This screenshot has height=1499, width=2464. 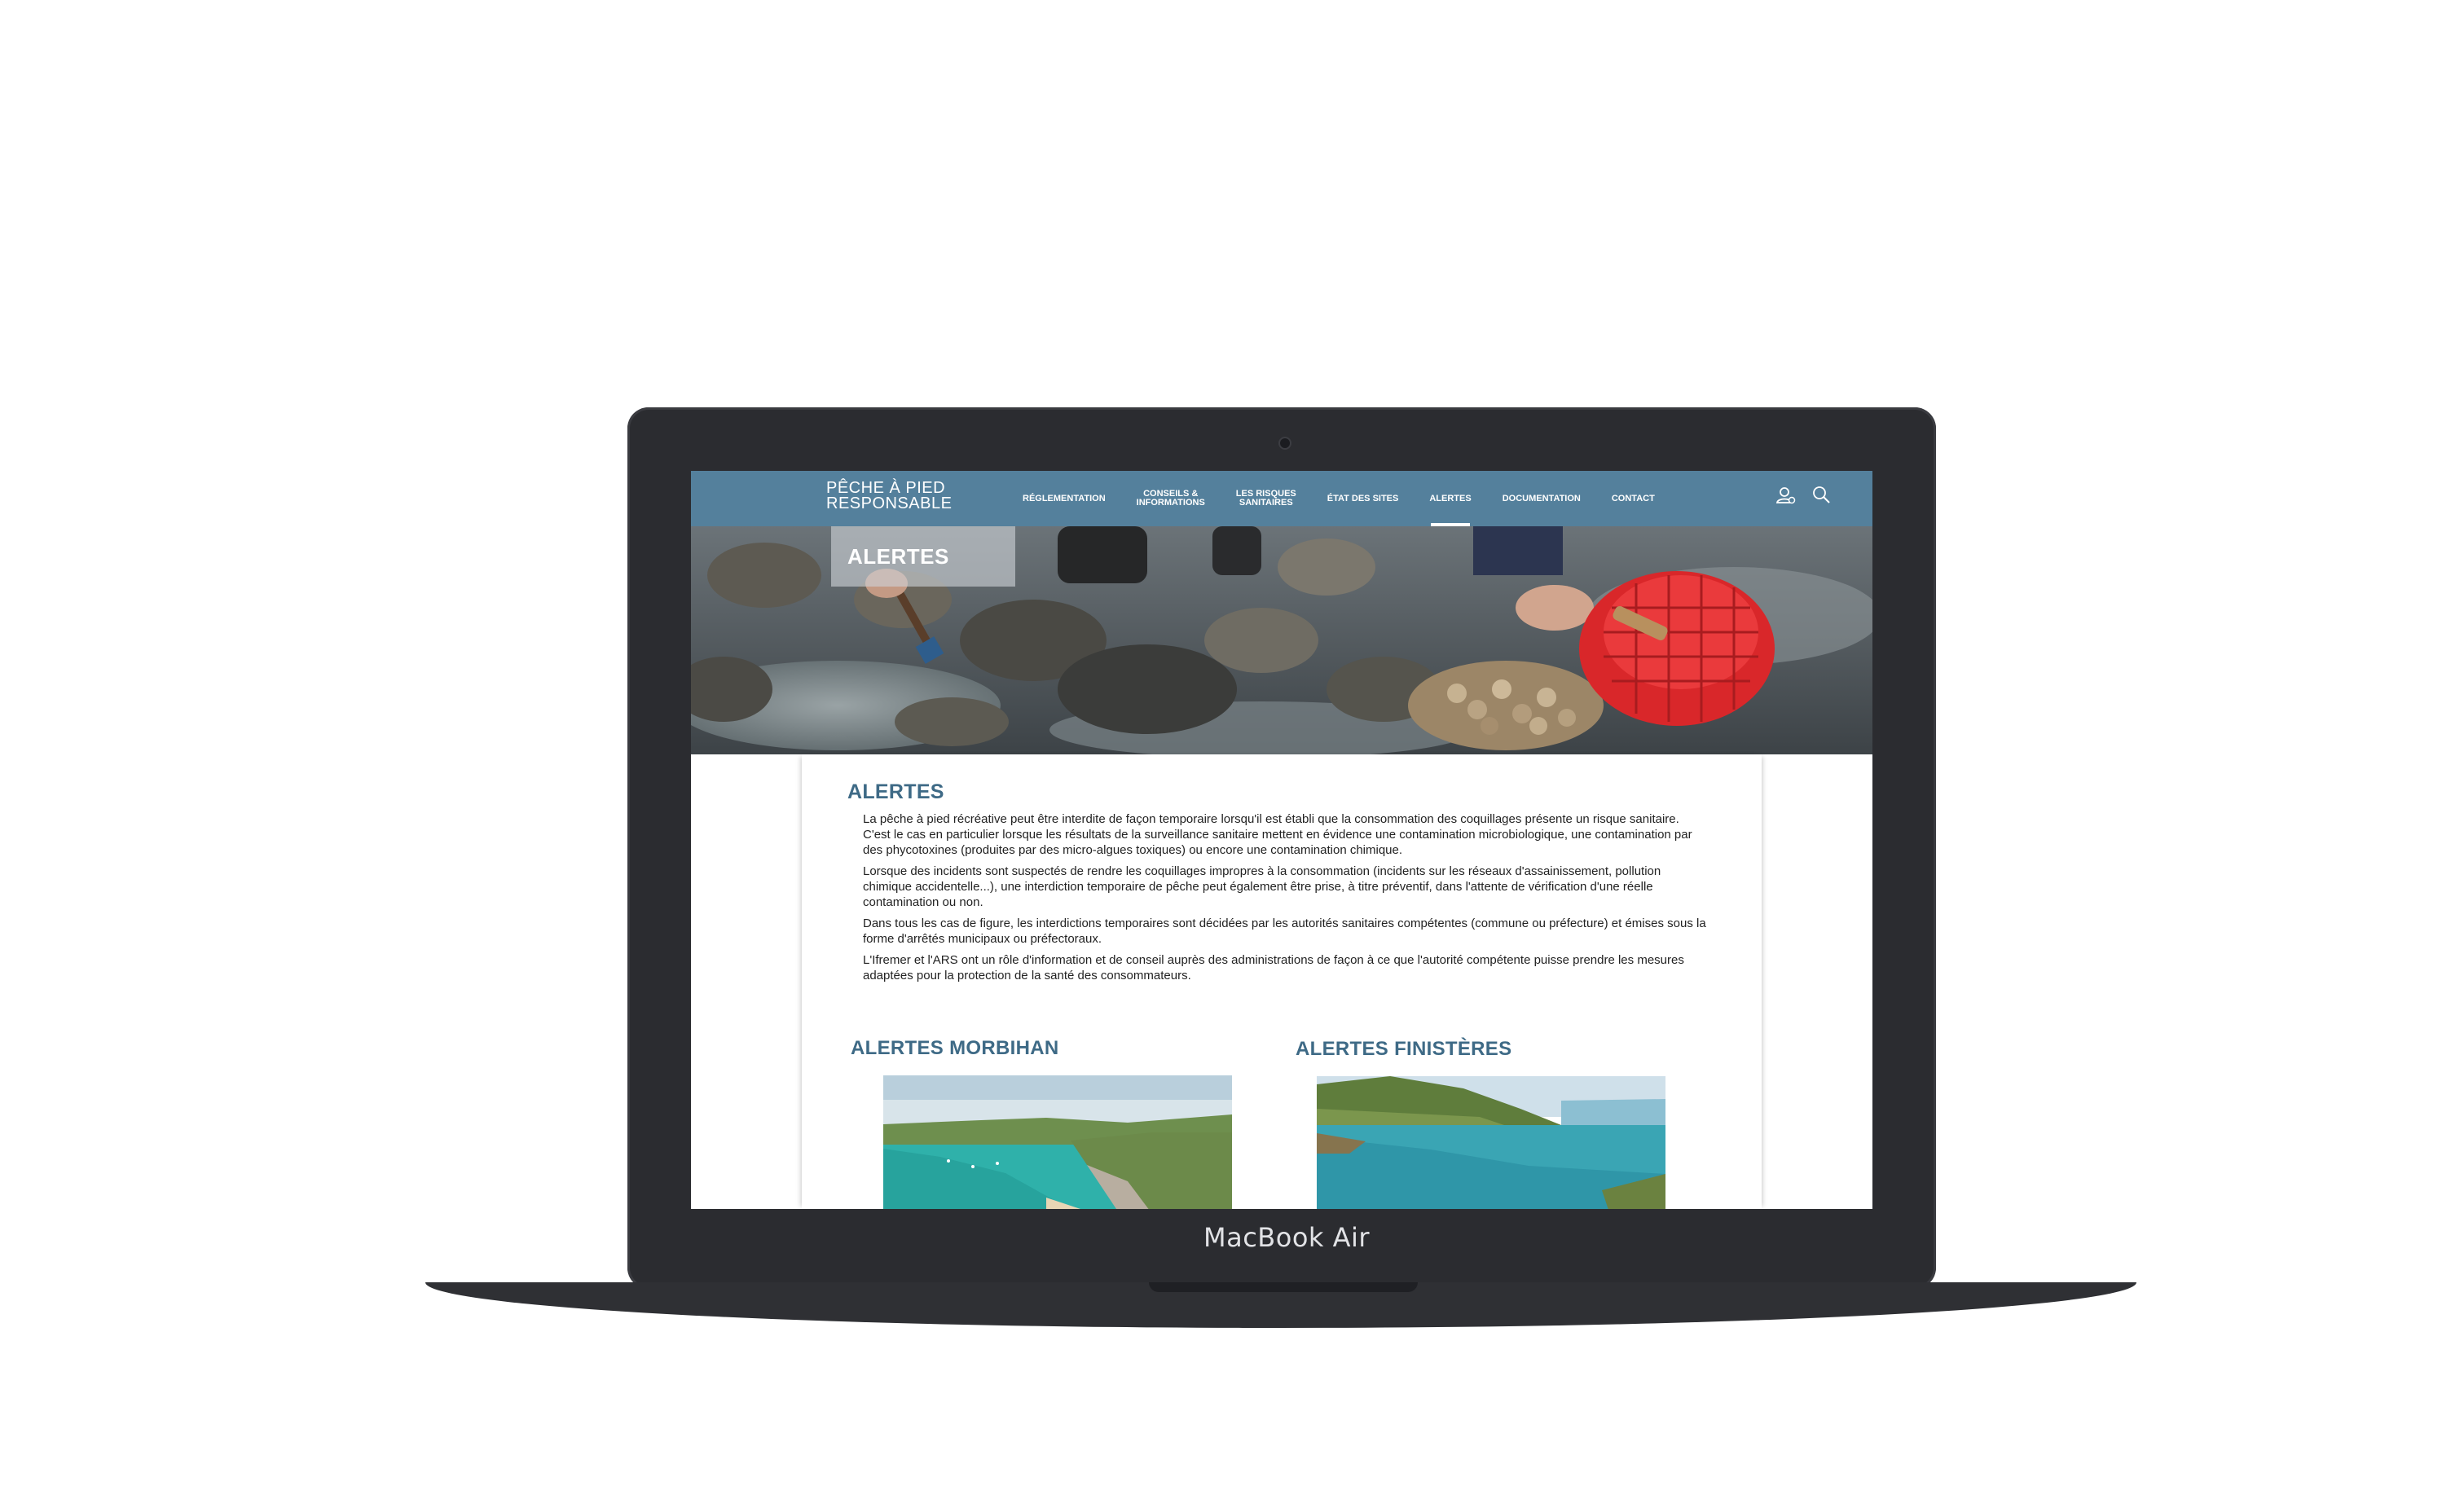 I want to click on region-image-morbihan, so click(x=1057, y=1142).